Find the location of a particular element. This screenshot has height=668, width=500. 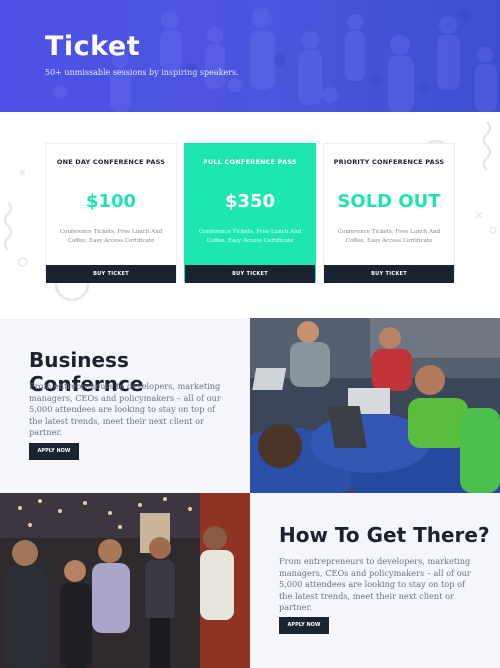

card-price: $350 is located at coordinates (250, 201).